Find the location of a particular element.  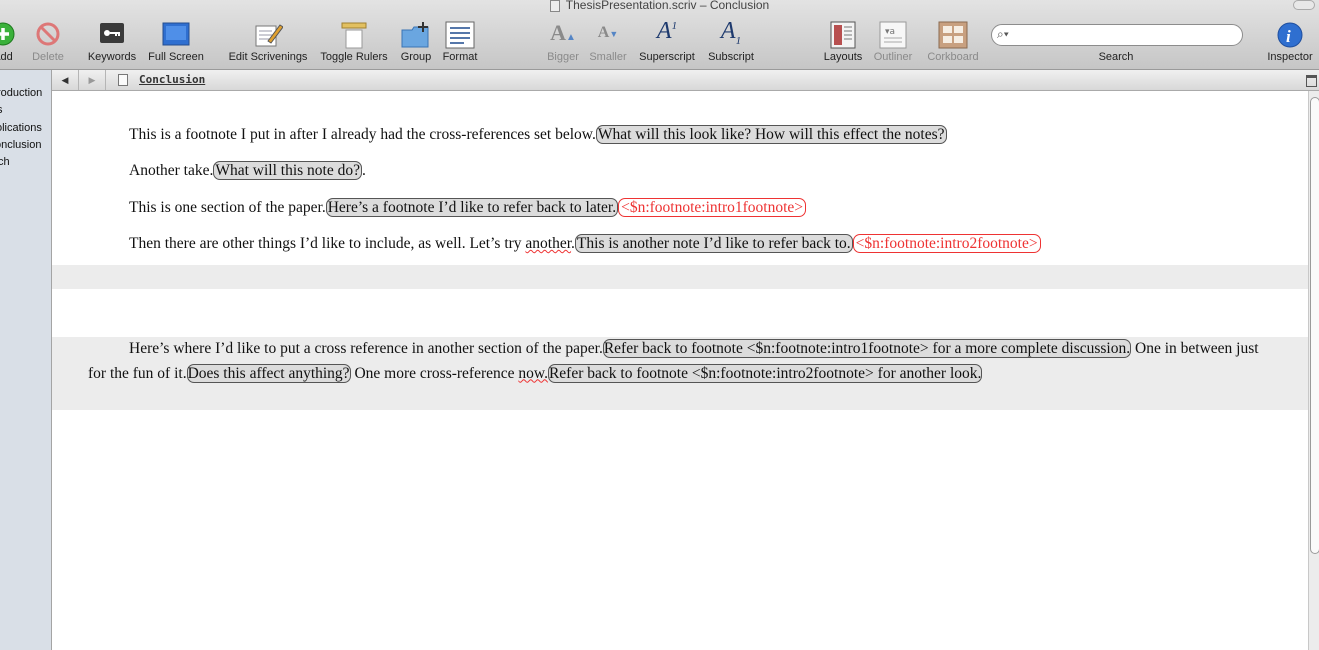

keywords-button: Keywords is located at coordinates (112, 42).